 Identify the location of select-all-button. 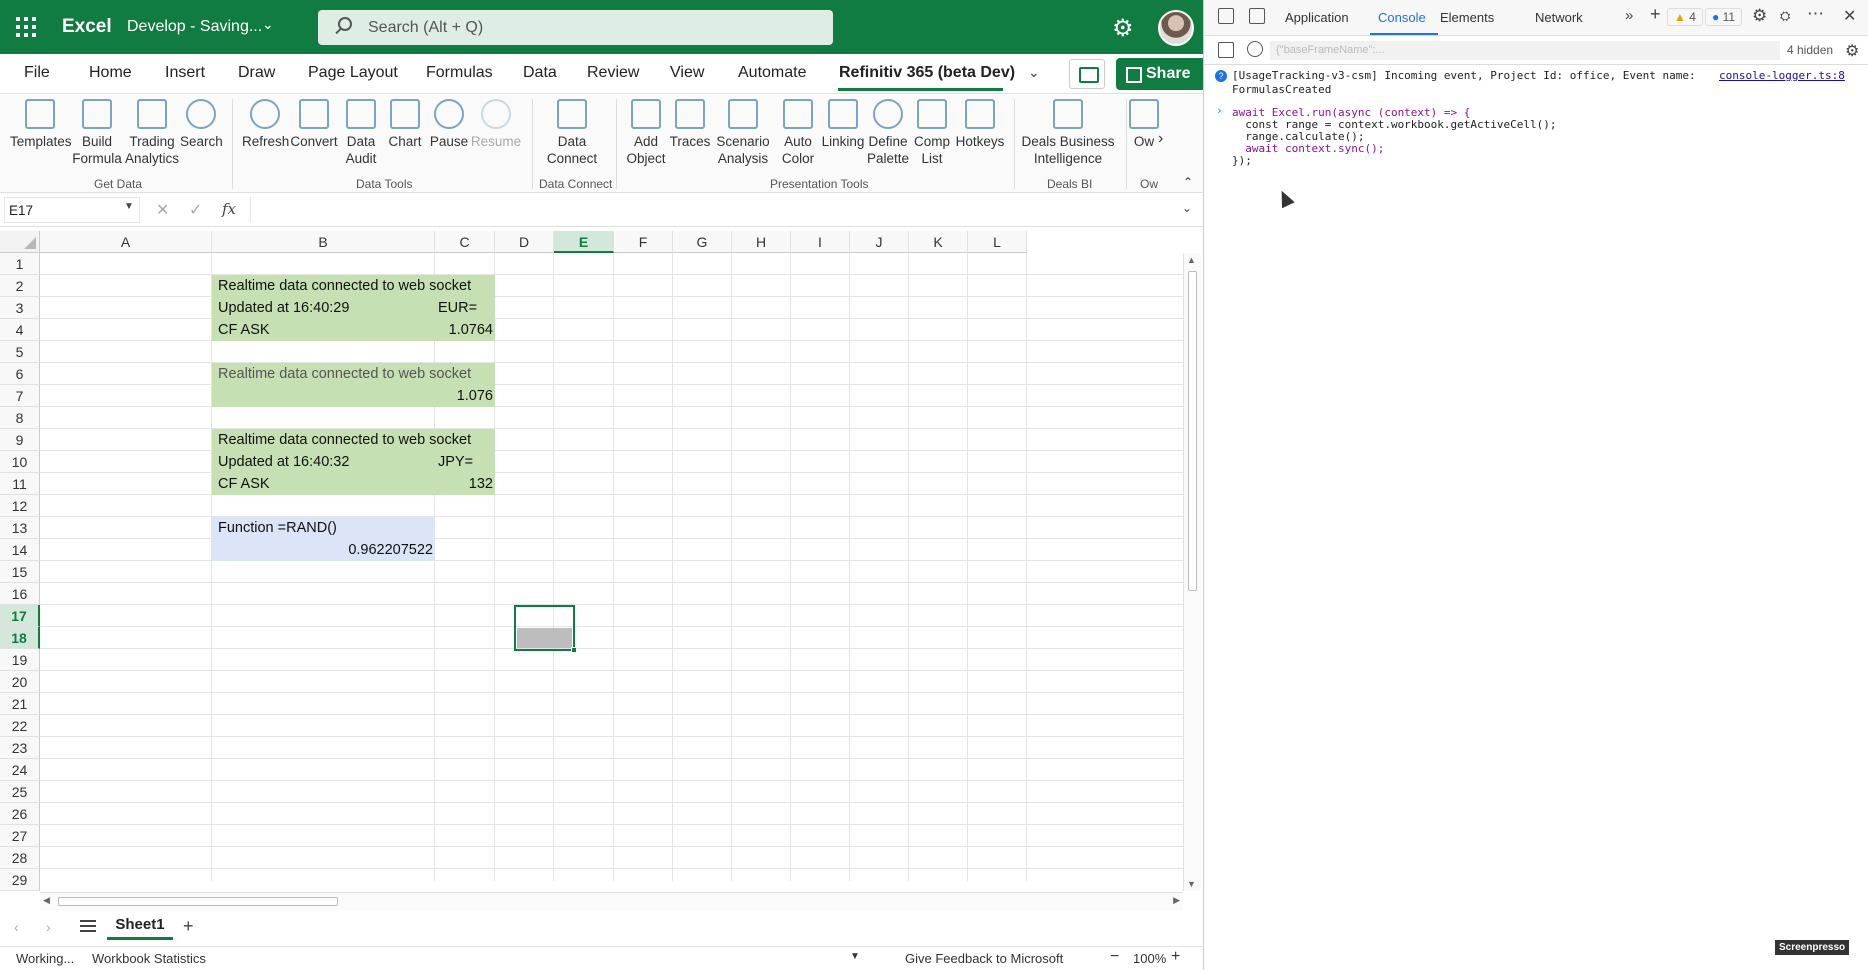
(20, 242).